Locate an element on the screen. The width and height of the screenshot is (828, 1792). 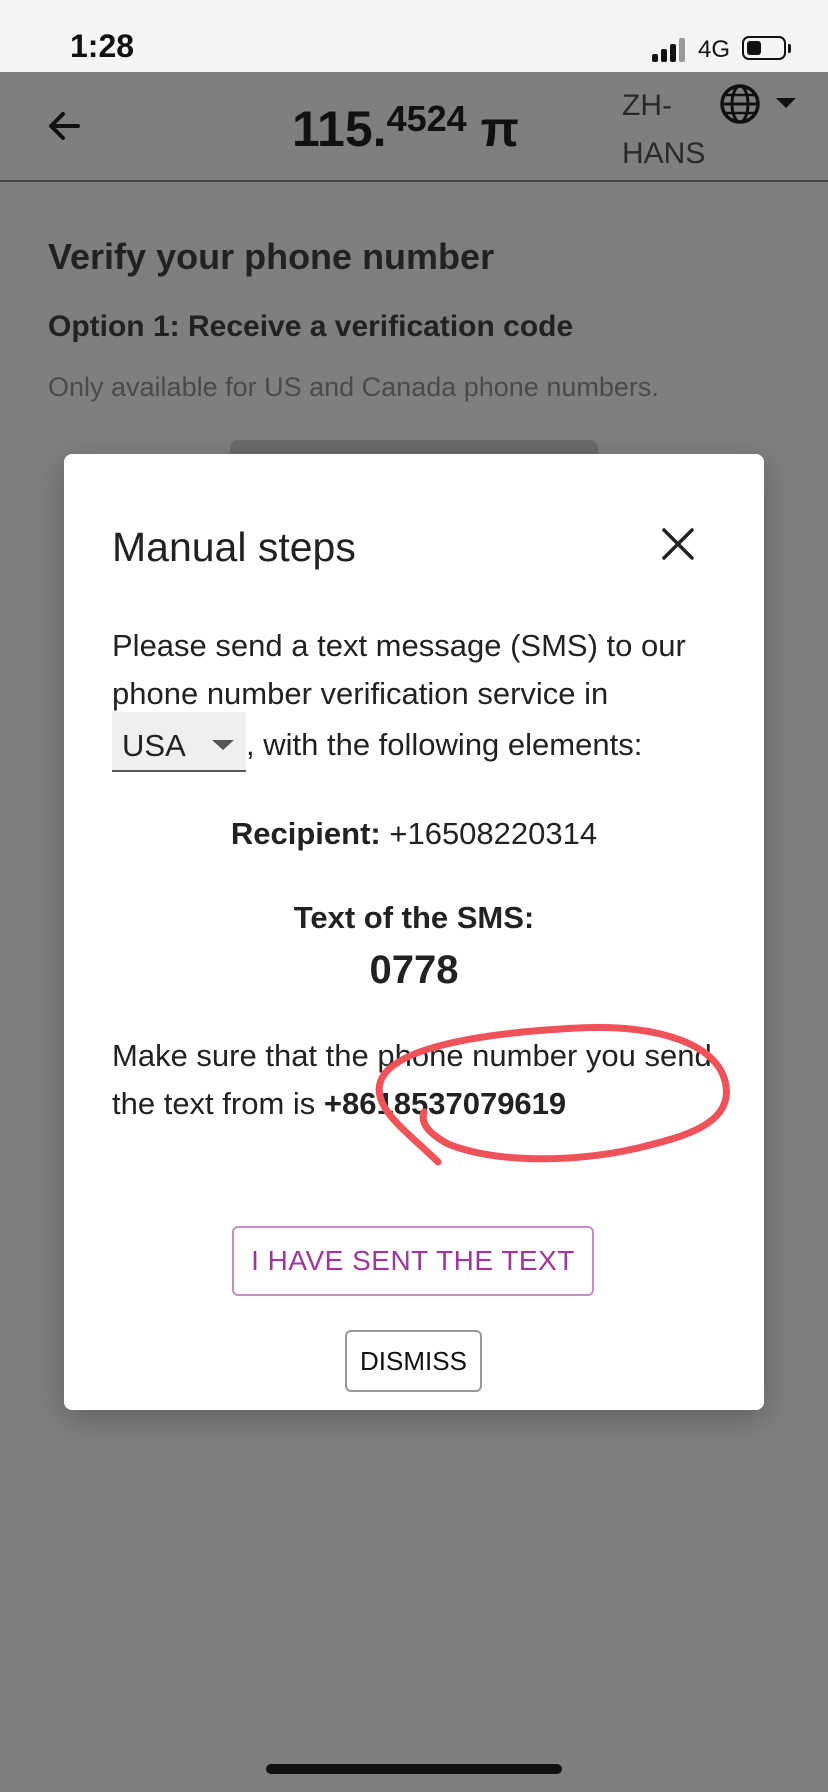
recipient-line: Recipient: +16508220314 is located at coordinates (414, 833).